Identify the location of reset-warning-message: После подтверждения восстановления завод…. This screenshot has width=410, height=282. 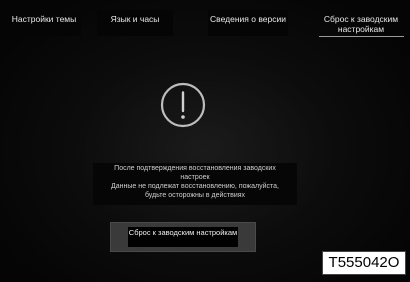
(195, 184).